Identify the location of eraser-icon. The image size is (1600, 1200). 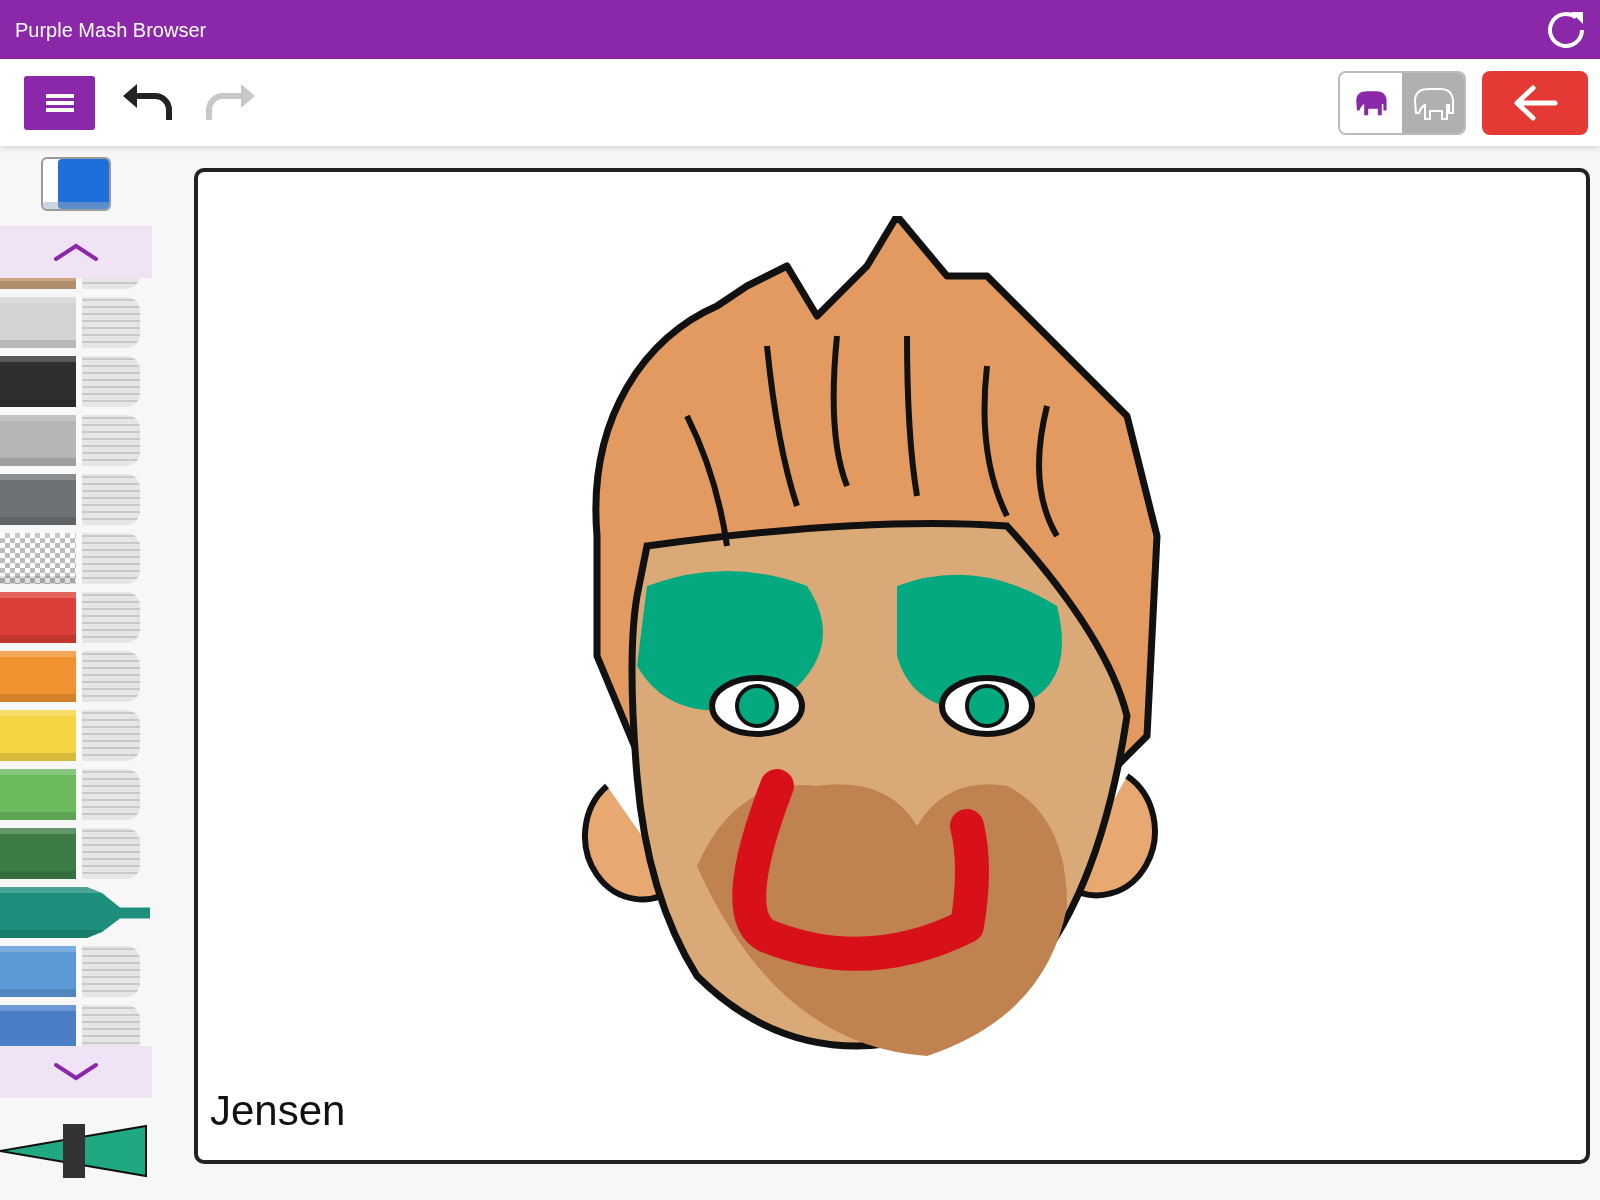
(76, 184).